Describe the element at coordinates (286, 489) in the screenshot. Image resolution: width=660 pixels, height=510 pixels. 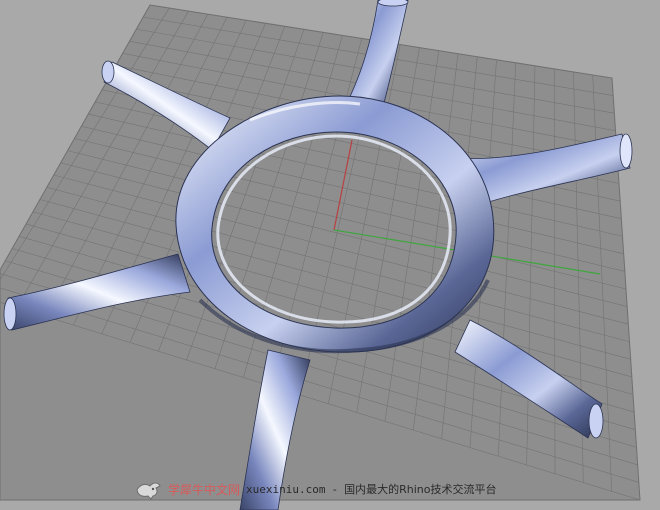
I see `watermark-site-url: xuexiniu.com` at that location.